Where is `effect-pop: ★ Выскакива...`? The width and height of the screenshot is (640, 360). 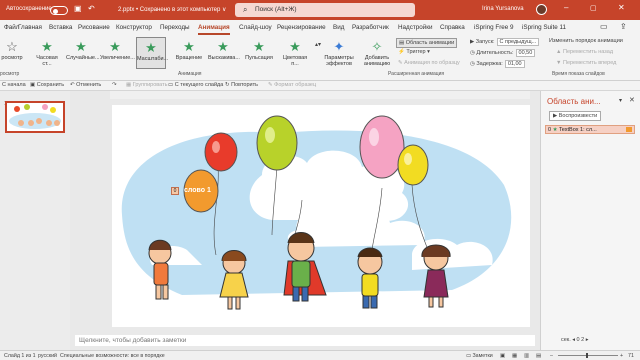
effect-pop: ★ Выскакива... is located at coordinates (224, 53).